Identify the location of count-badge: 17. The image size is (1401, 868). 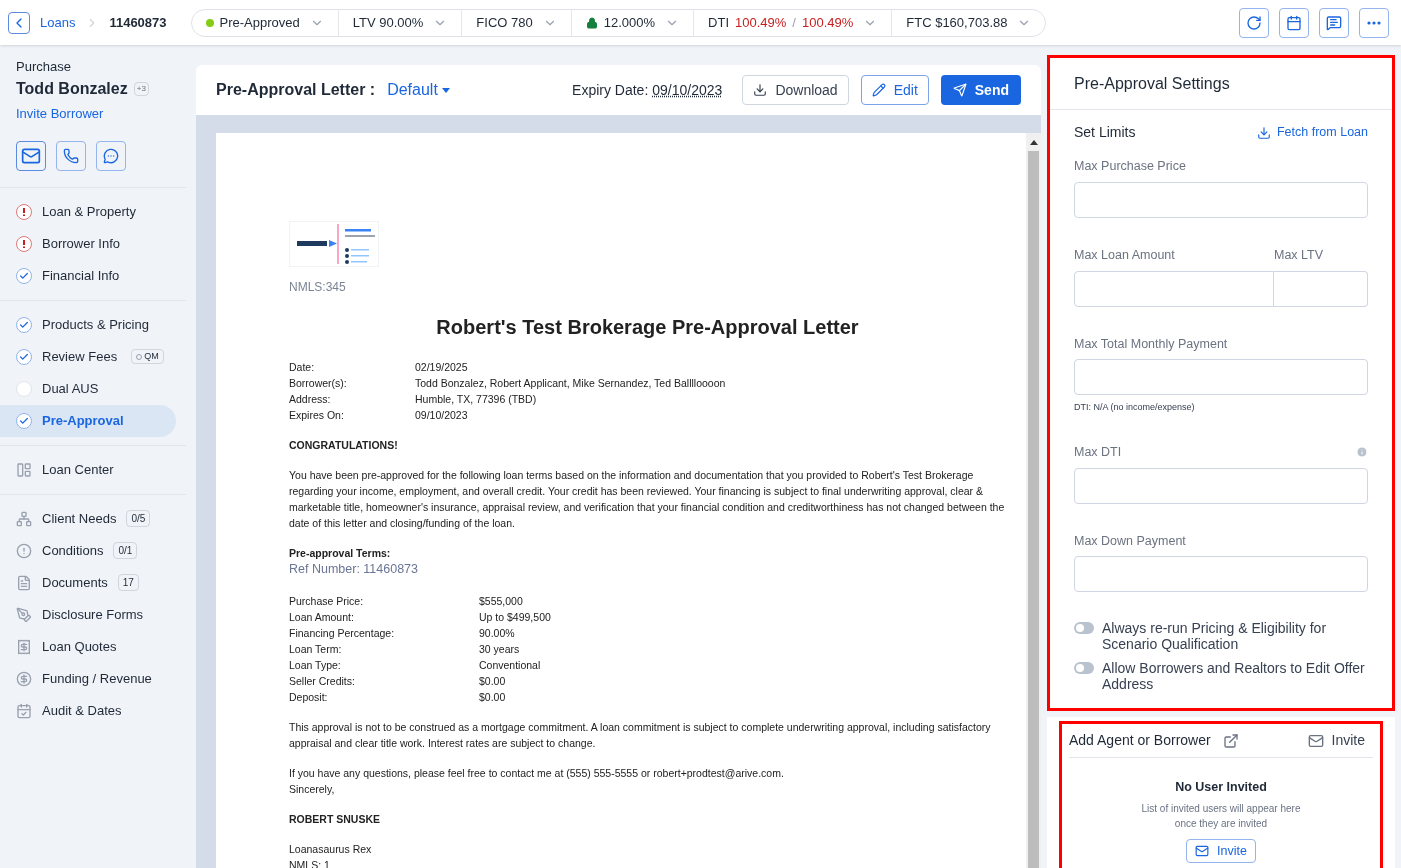
(128, 582).